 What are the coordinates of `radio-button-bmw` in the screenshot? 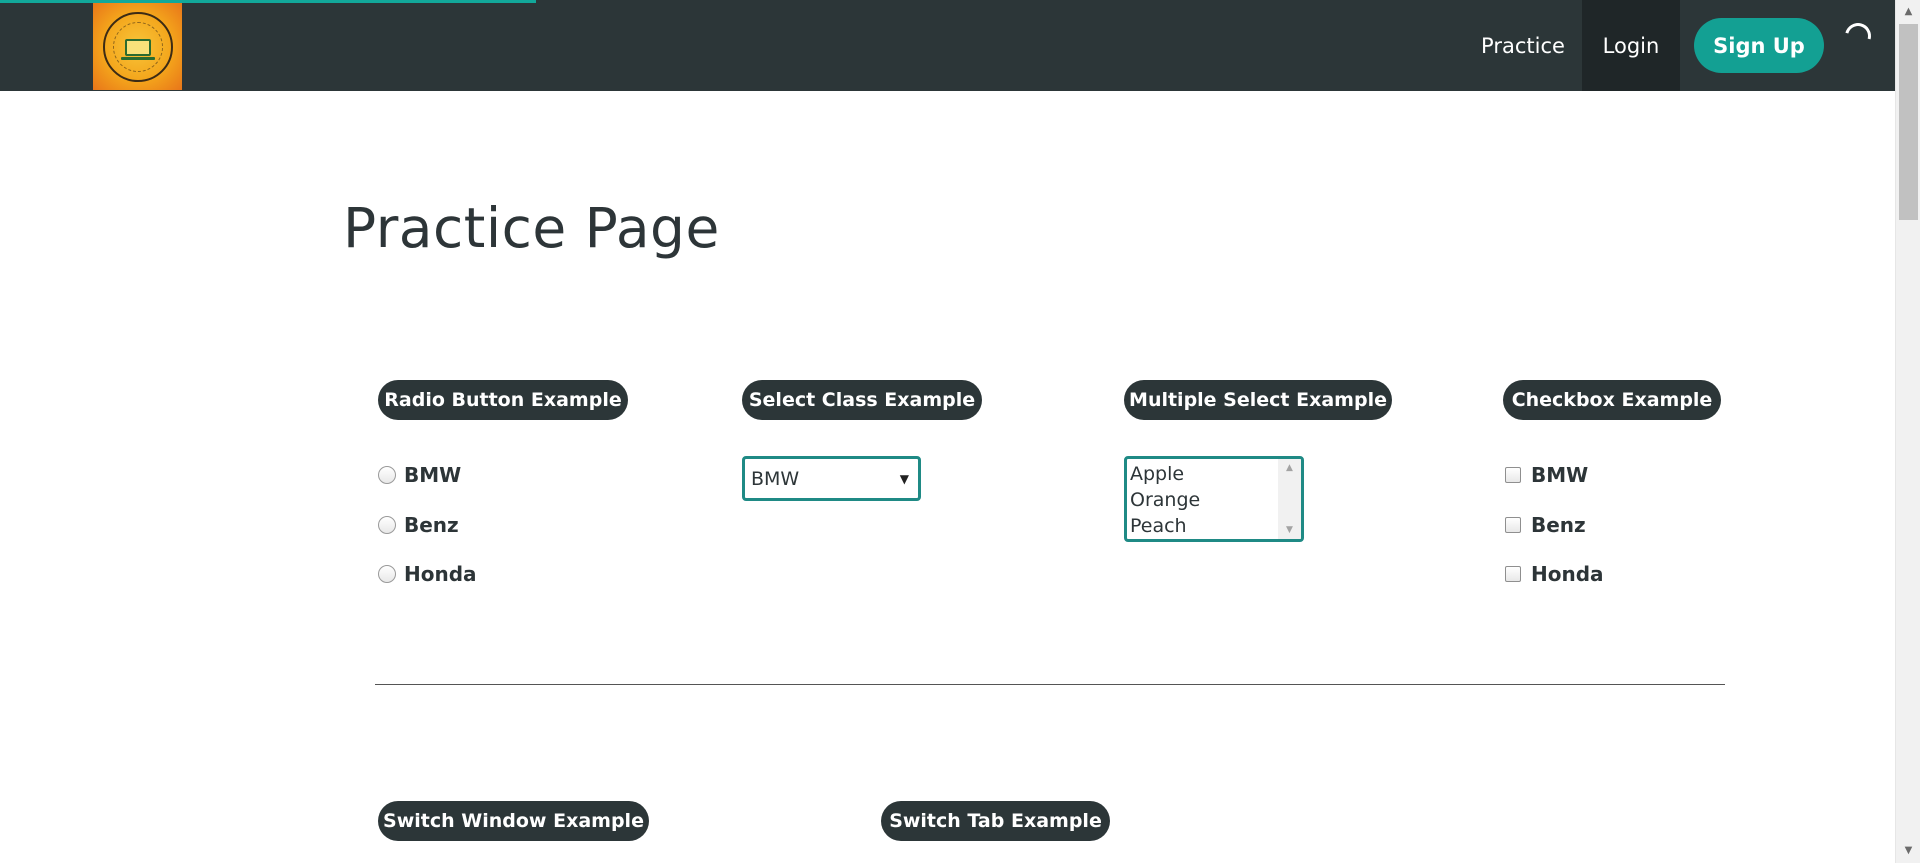 It's located at (387, 475).